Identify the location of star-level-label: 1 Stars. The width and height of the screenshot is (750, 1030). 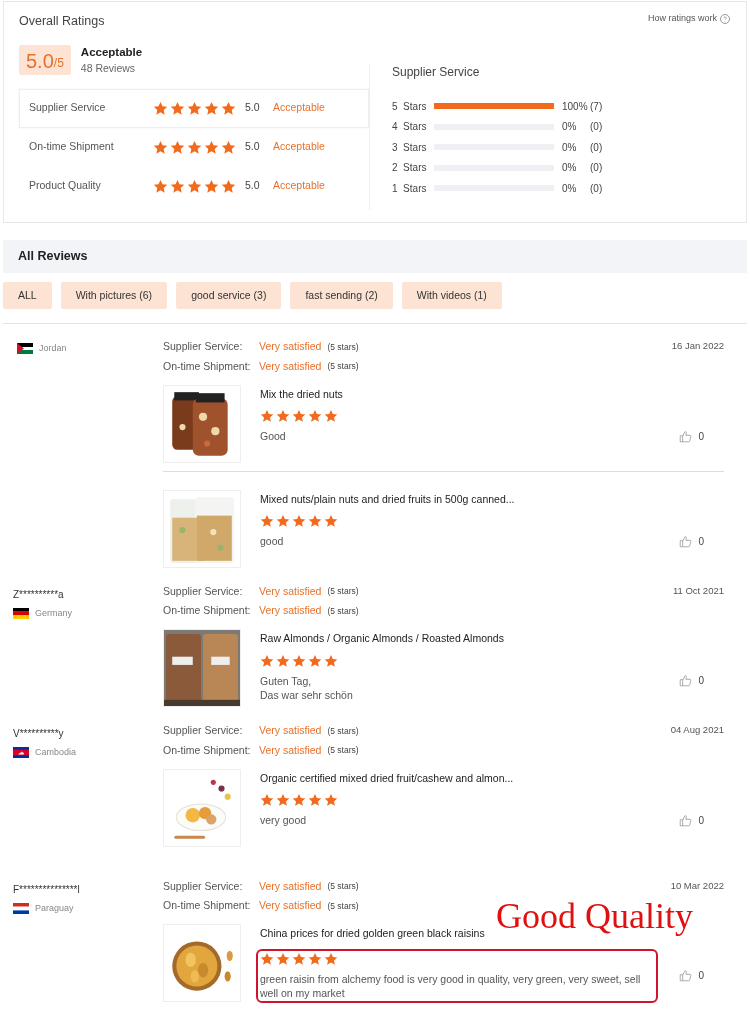
(410, 188).